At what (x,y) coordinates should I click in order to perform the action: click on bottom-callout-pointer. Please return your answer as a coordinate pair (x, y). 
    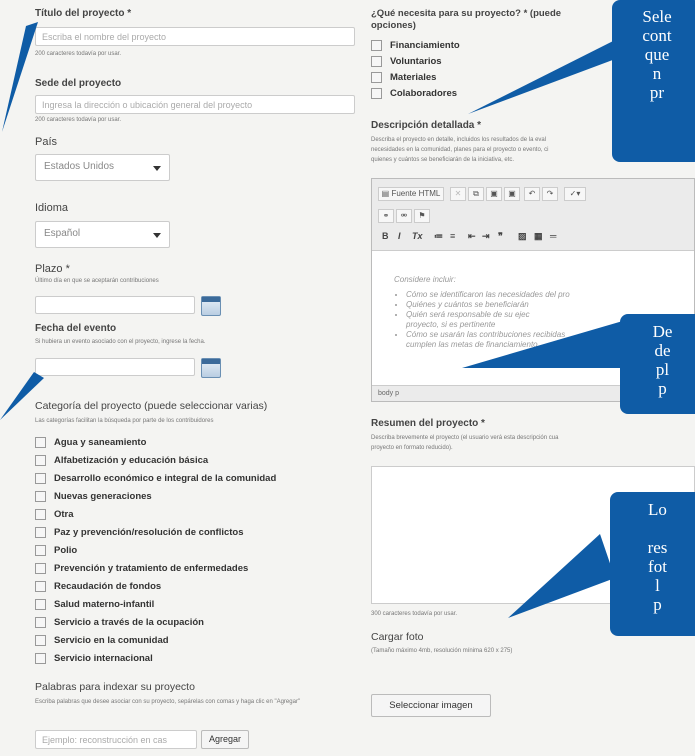
    Looking at the image, I should click on (561, 576).